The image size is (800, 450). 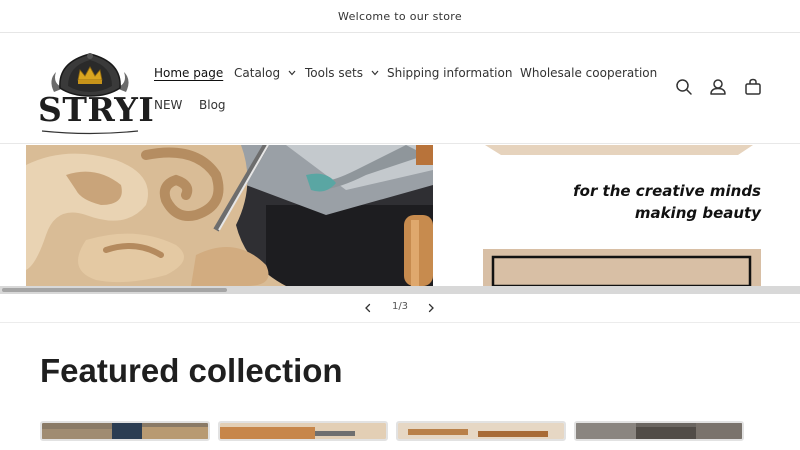 What do you see at coordinates (188, 73) in the screenshot?
I see `nav-home-page: Home page` at bounding box center [188, 73].